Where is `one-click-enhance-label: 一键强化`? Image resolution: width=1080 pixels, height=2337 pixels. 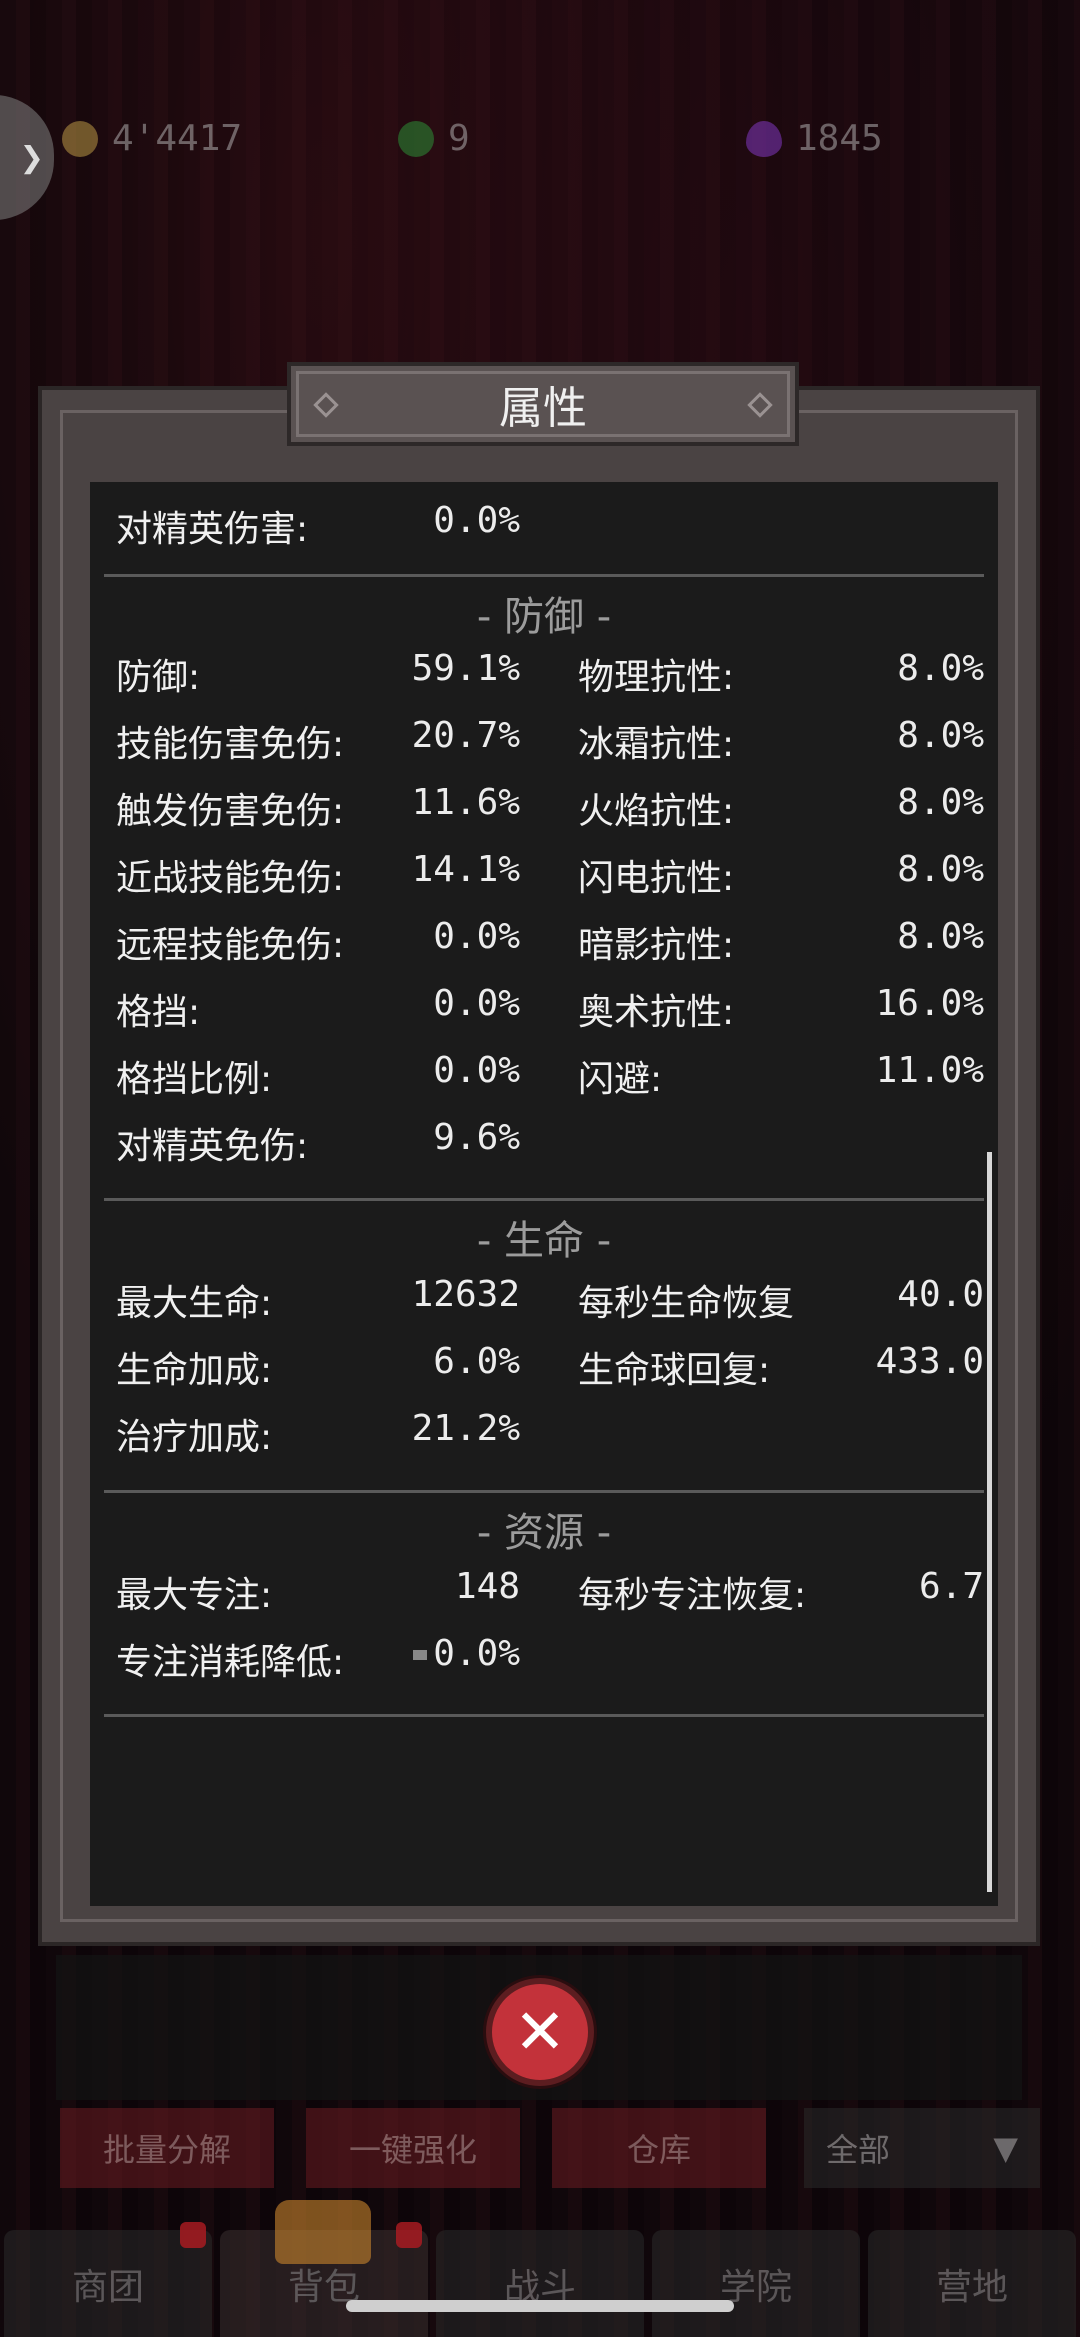
one-click-enhance-label: 一键强化 is located at coordinates (412, 2150).